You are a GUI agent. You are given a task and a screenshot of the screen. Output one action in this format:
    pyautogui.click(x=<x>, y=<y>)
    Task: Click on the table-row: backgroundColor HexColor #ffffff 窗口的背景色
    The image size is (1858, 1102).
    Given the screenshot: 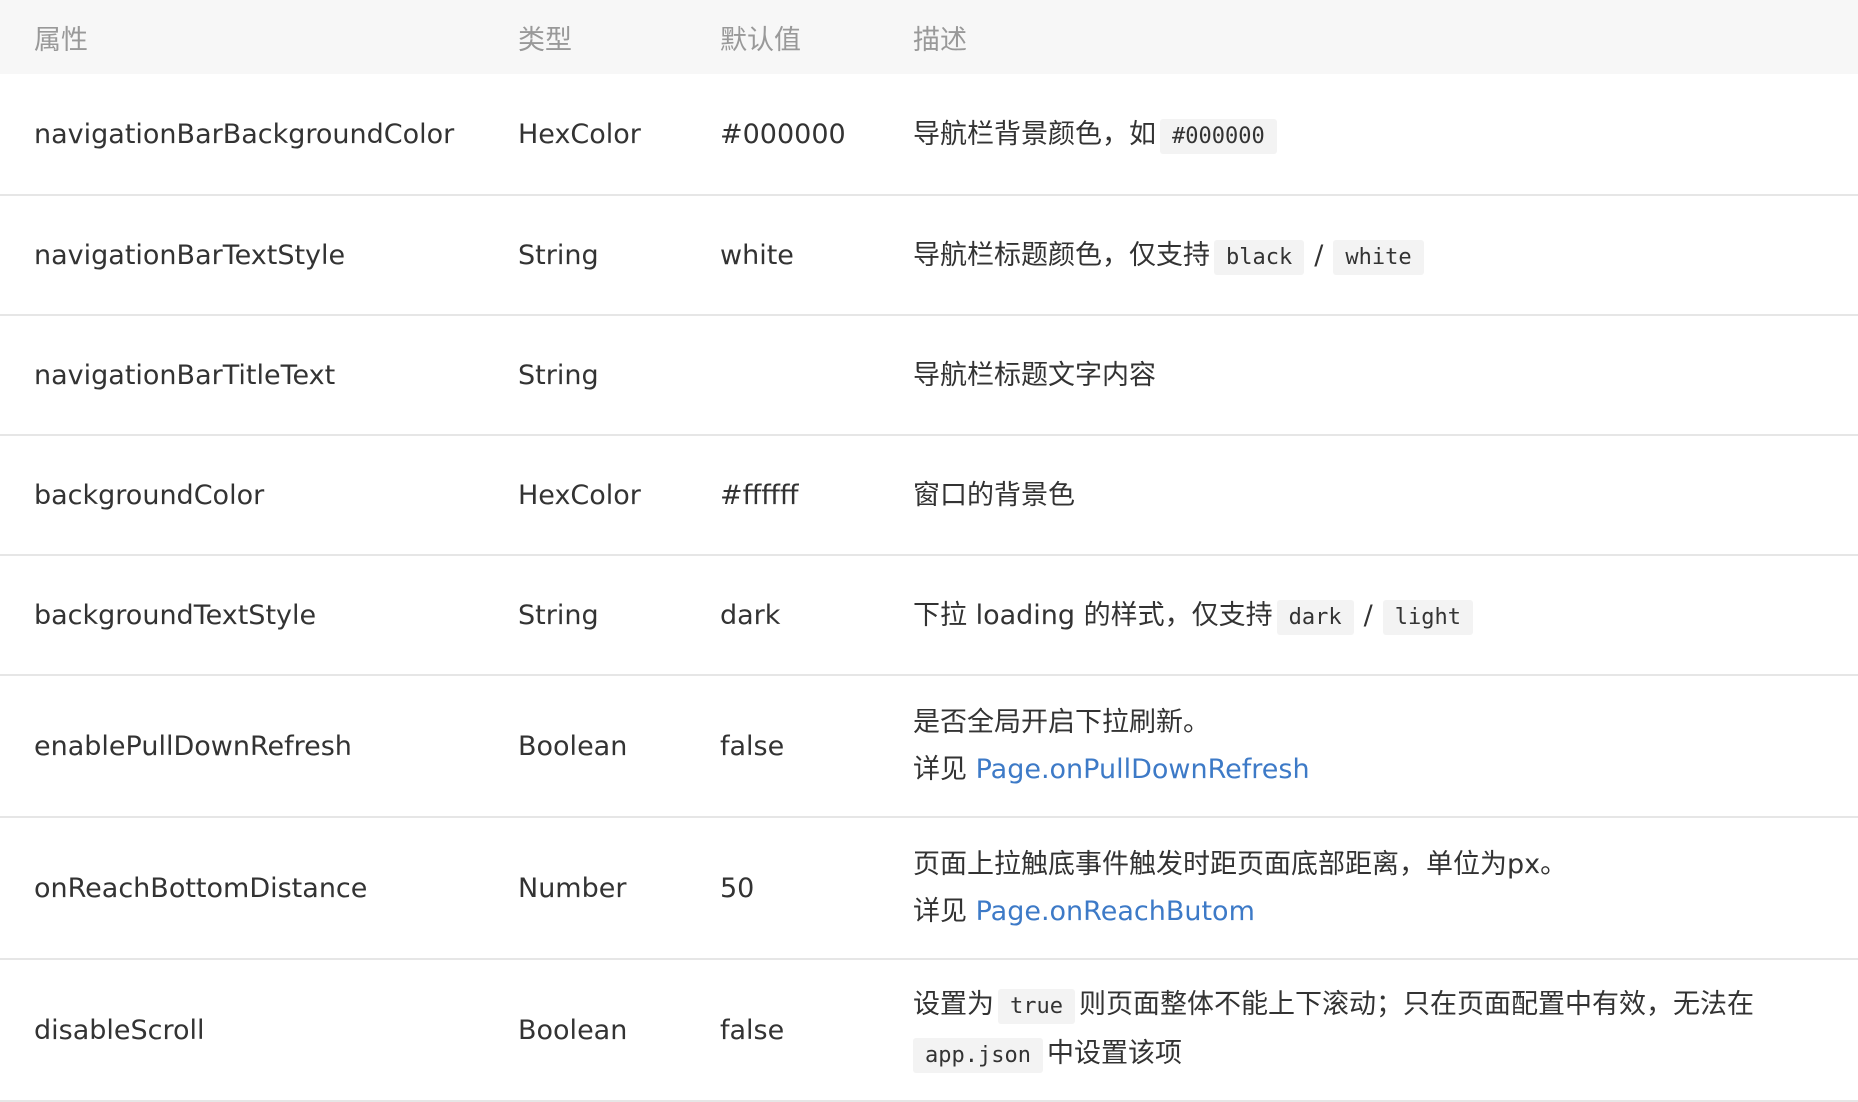 What is the action you would take?
    pyautogui.click(x=929, y=496)
    